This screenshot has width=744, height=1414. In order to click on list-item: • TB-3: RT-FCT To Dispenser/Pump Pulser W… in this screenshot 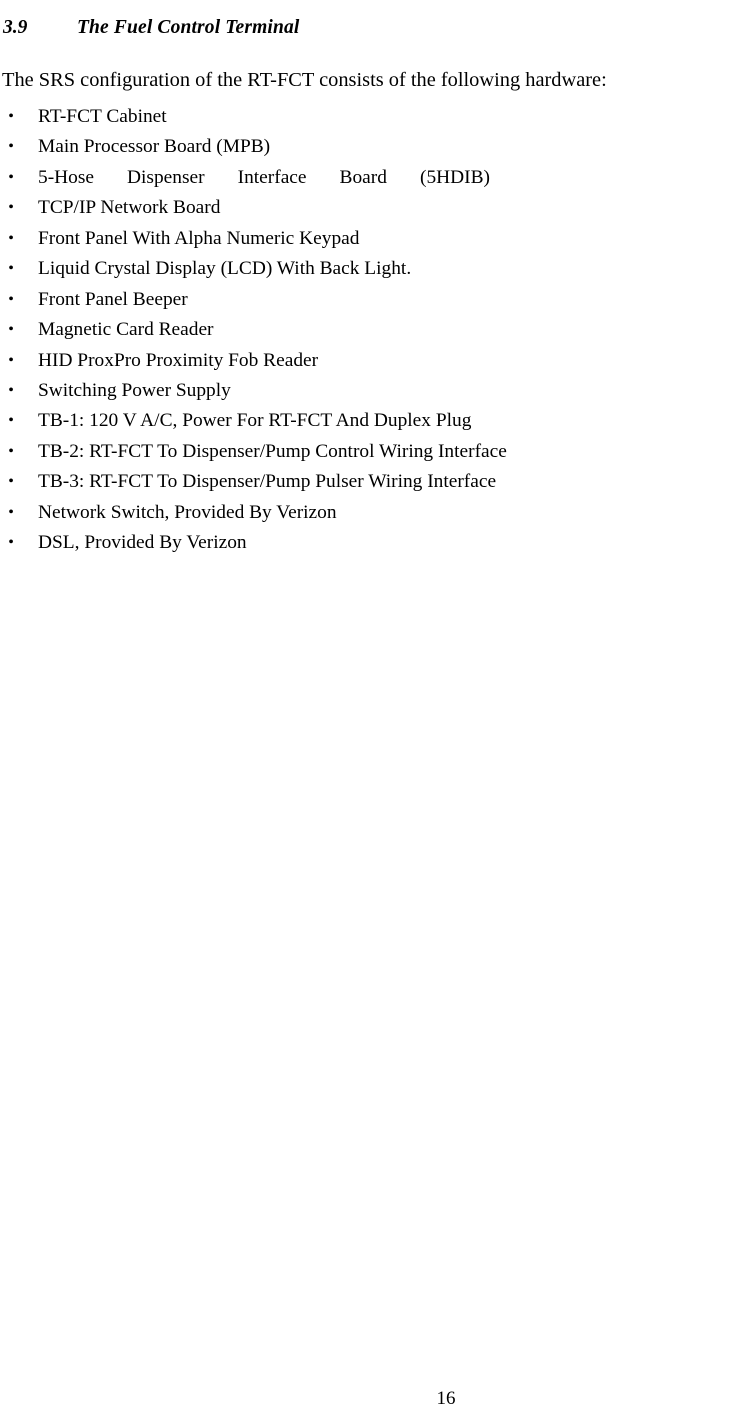, I will do `click(372, 482)`.